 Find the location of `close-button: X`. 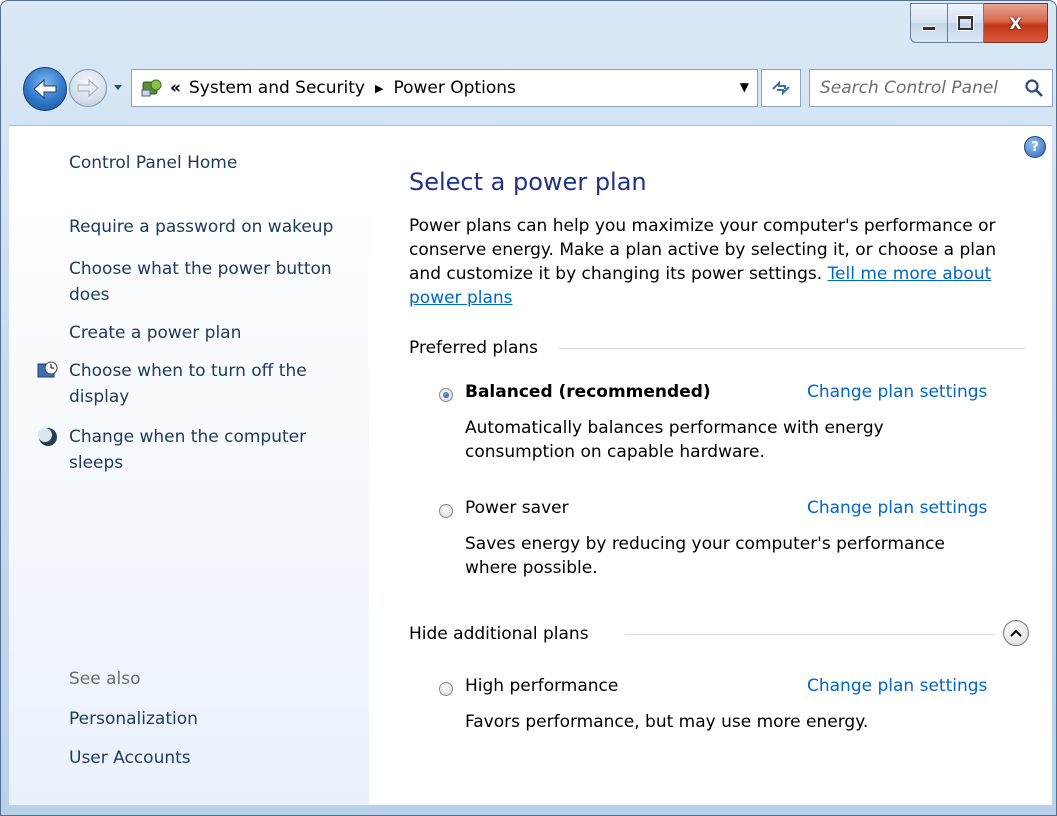

close-button: X is located at coordinates (1016, 23).